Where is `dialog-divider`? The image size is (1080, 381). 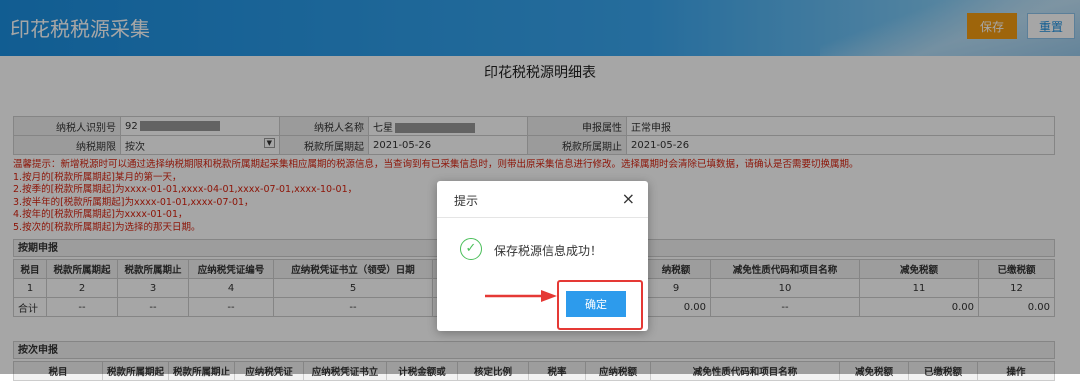 dialog-divider is located at coordinates (542, 217).